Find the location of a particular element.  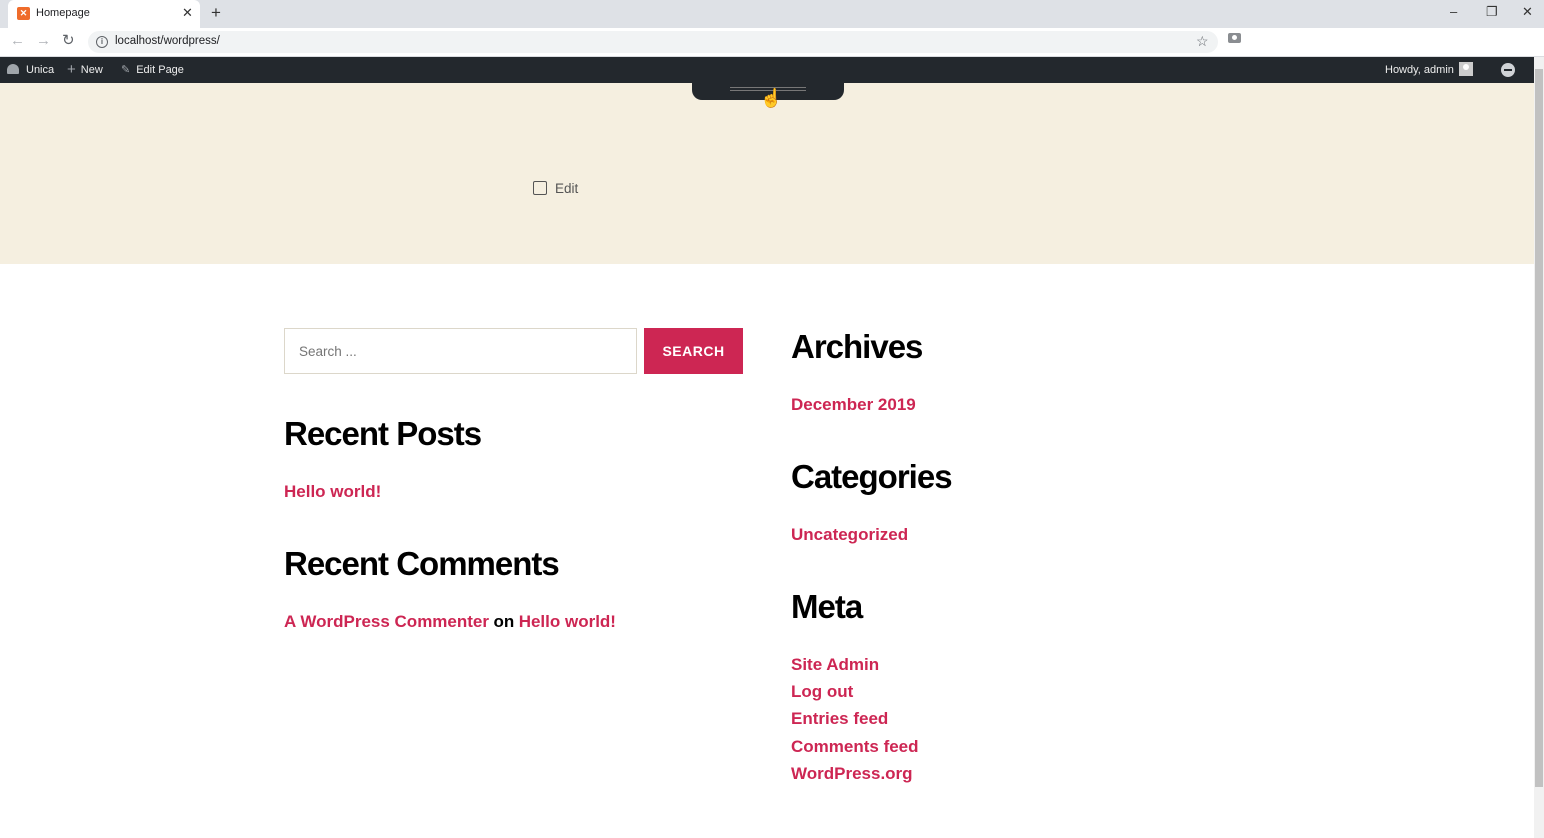

reload-icon: ↻ is located at coordinates (68, 41).